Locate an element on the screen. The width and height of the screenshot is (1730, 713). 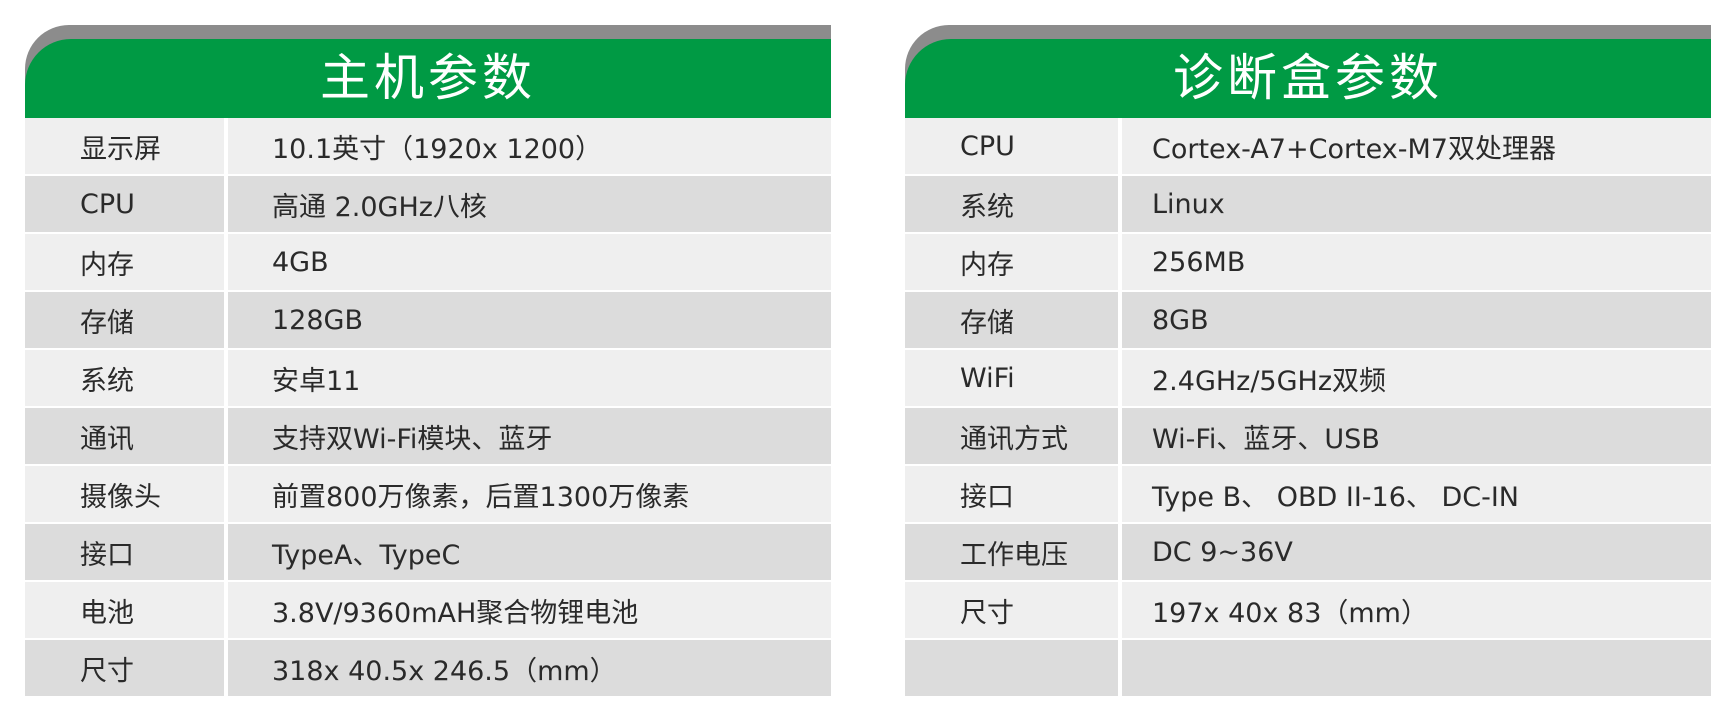
table-row: 摄像头 前置800万像素，后置1300万像素 is located at coordinates (428, 495).